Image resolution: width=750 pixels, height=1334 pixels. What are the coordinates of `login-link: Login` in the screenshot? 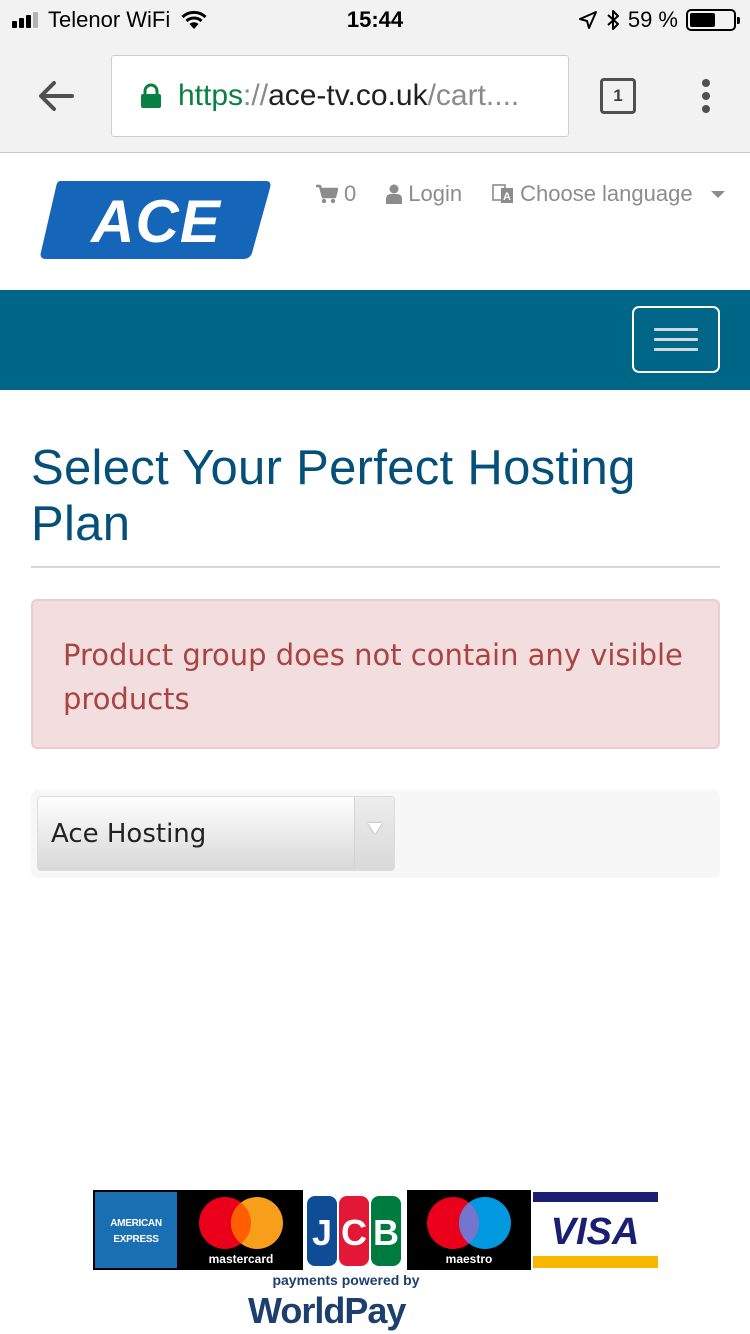 It's located at (424, 194).